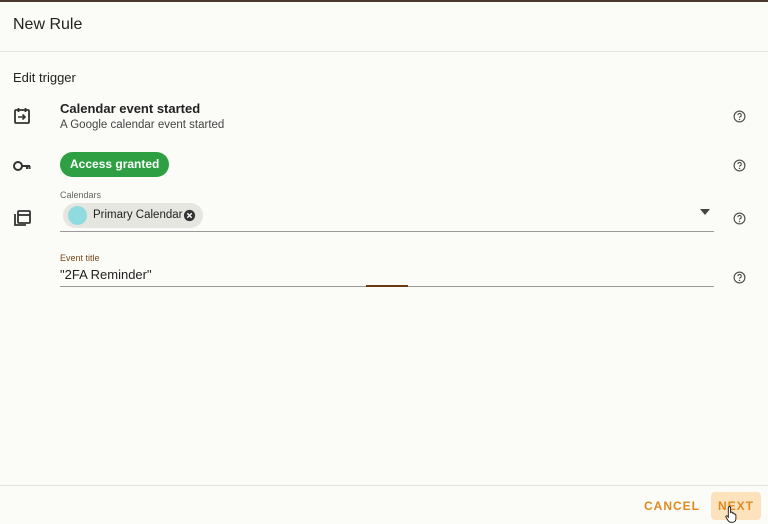 The image size is (768, 524). Describe the element at coordinates (22, 218) in the screenshot. I see `calendar-stack-icon` at that location.